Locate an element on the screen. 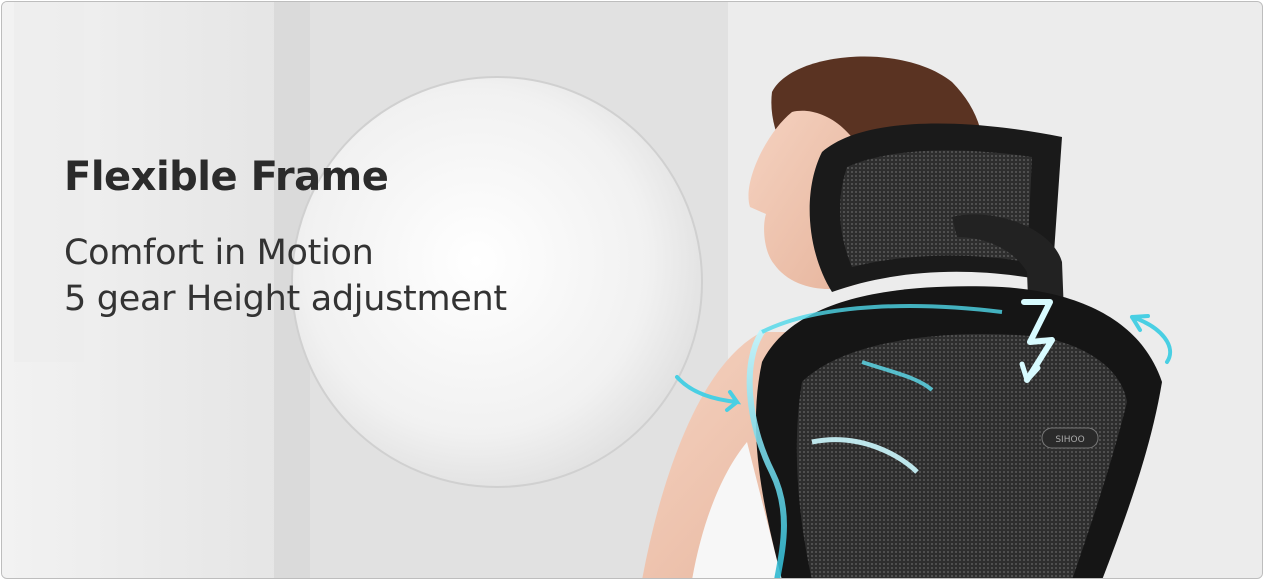  subtitle-line-1: Comfort in Motion is located at coordinates (219, 253).